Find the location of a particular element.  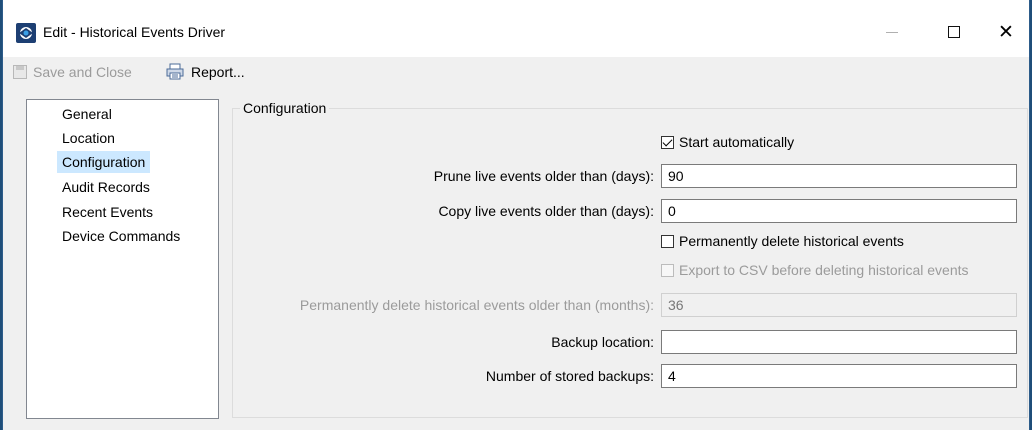

checkbox-disabled-icon is located at coordinates (667, 270).